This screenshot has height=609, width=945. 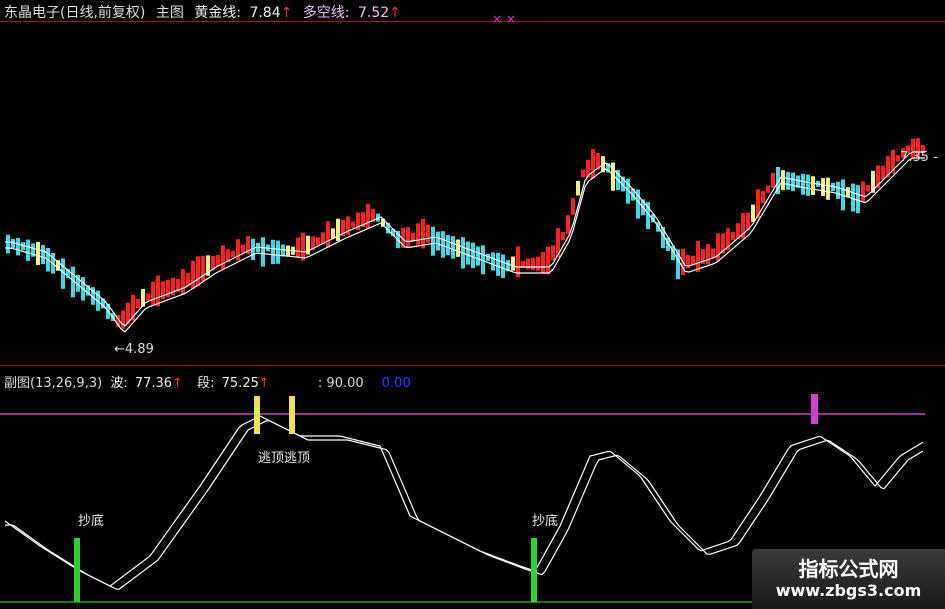 I want to click on high-price-marker: 7.35 -, so click(x=919, y=157).